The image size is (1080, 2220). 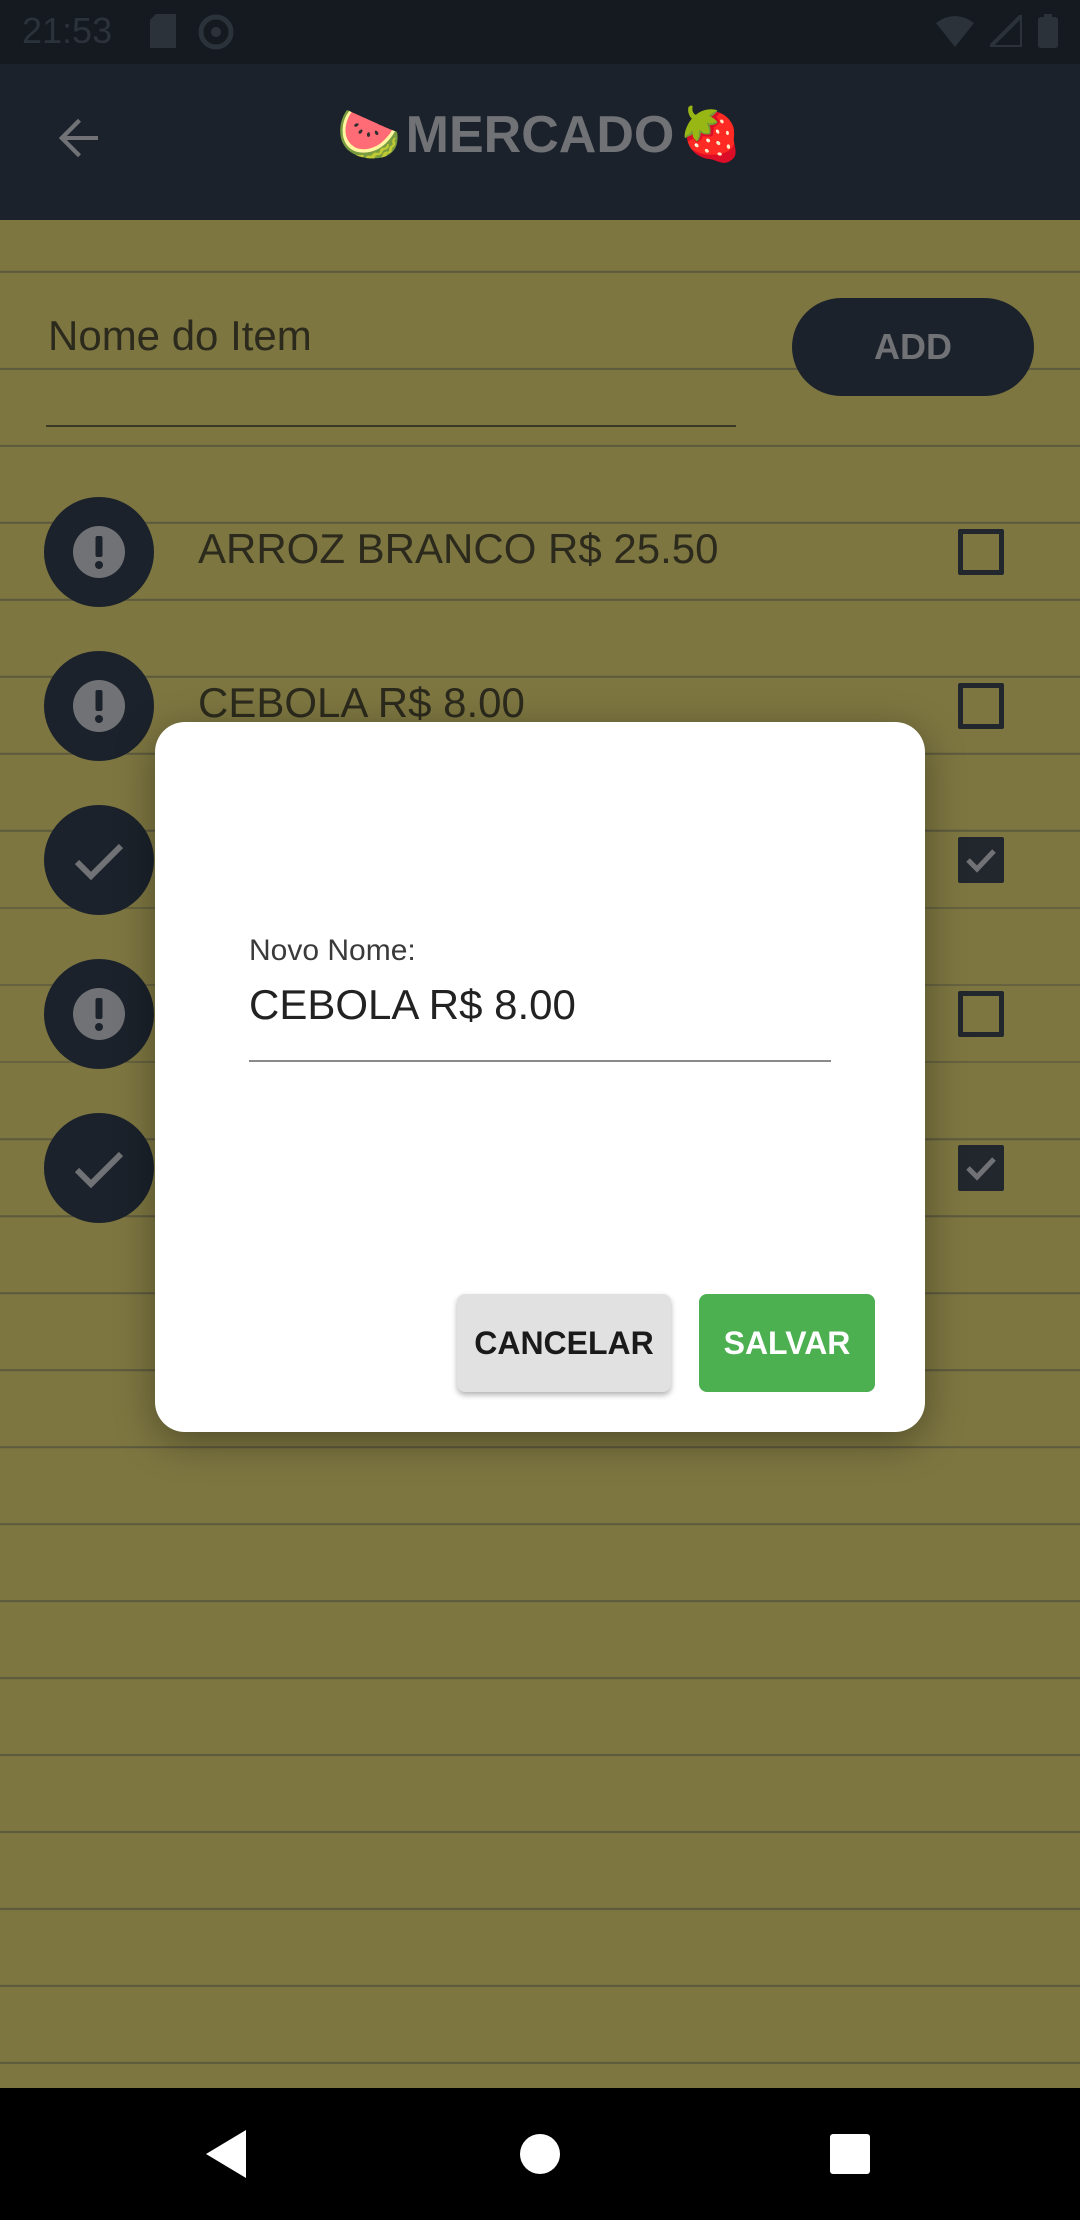 What do you see at coordinates (1006, 31) in the screenshot?
I see `signal-icon` at bounding box center [1006, 31].